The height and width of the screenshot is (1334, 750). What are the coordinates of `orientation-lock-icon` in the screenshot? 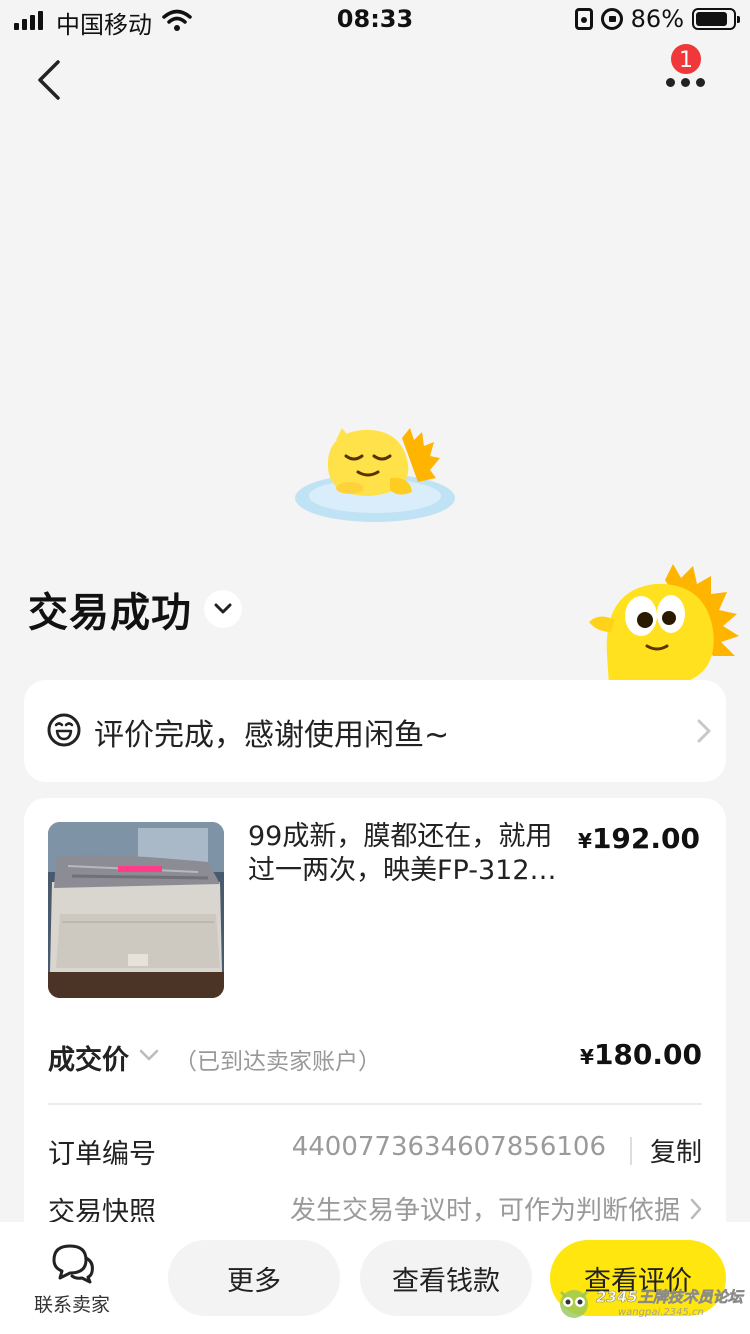 It's located at (611, 19).